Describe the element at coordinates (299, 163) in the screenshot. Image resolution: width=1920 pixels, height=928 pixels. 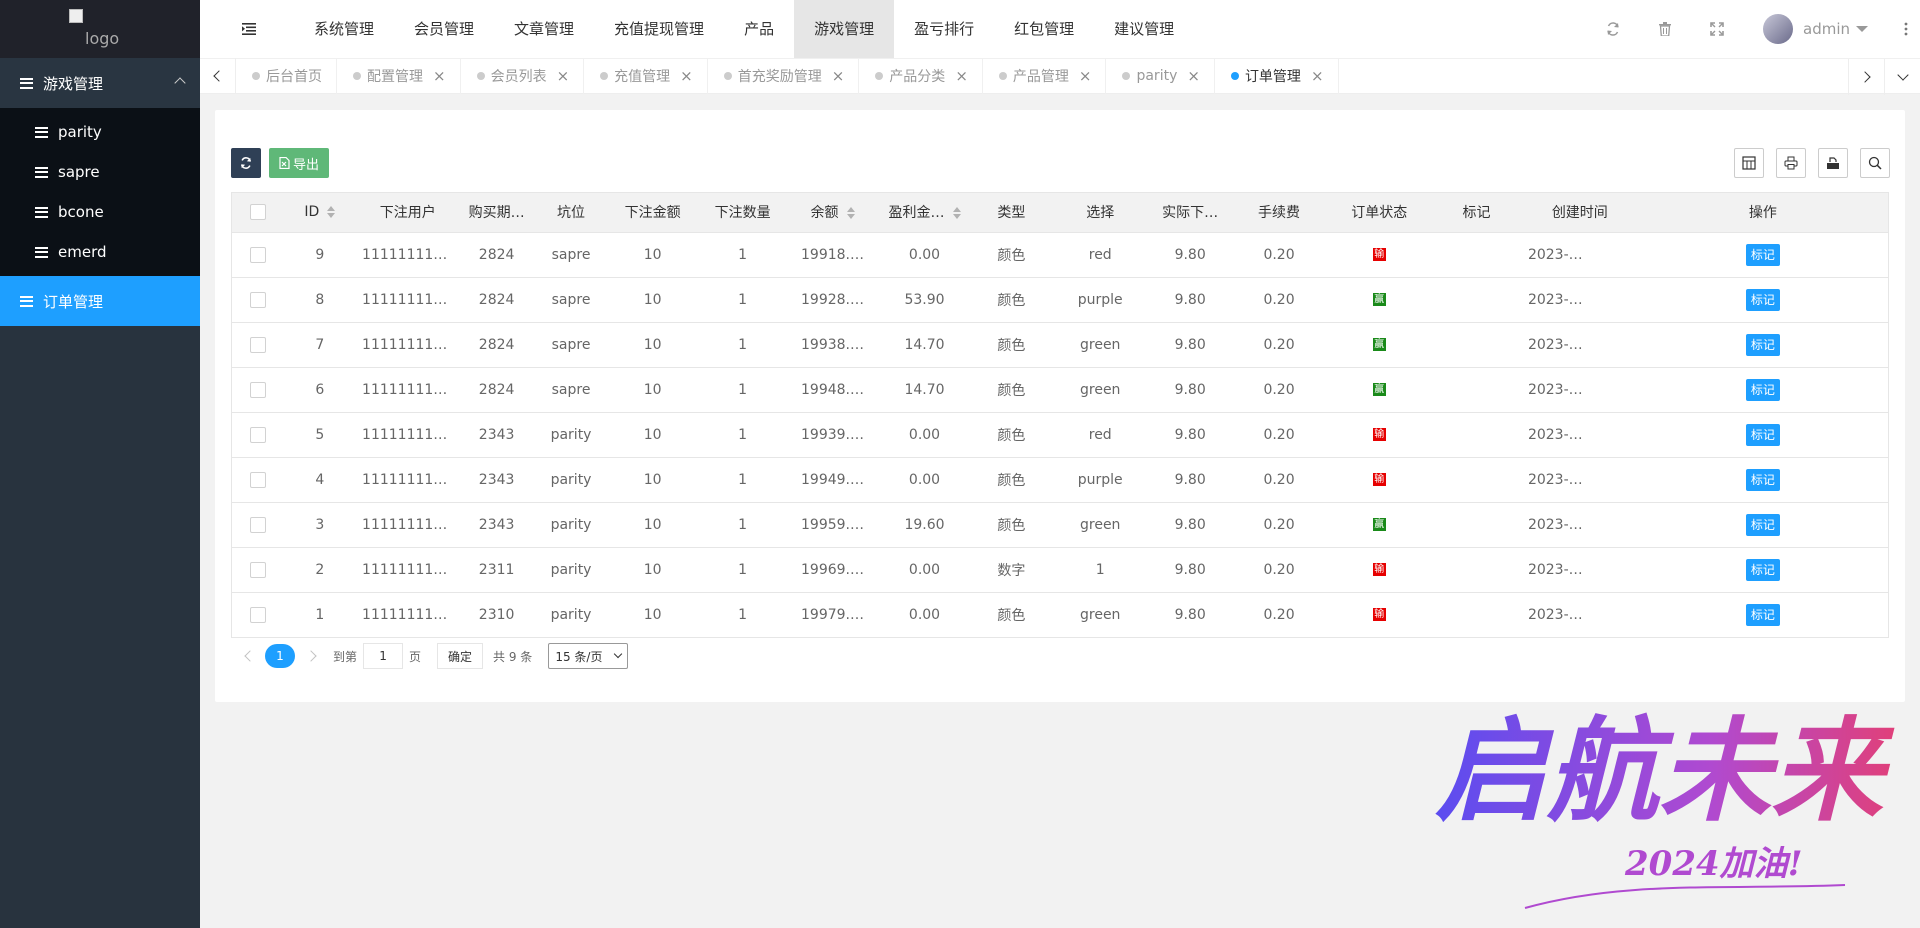
I see `export-button: 导出` at that location.